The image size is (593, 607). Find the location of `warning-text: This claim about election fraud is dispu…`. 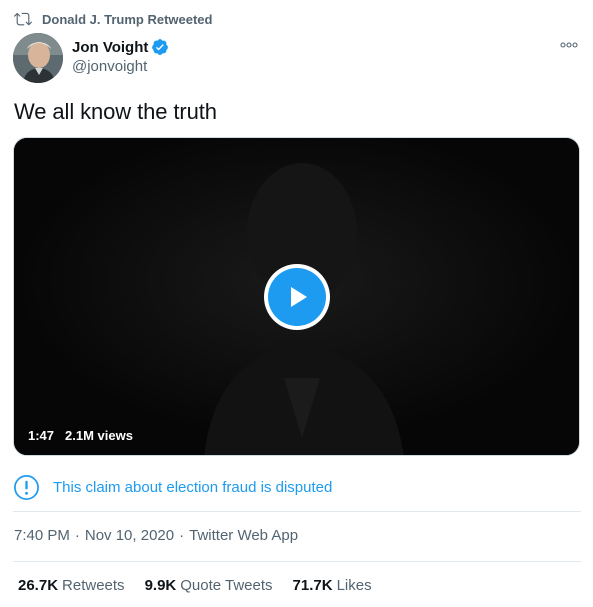

warning-text: This claim about election fraud is dispu… is located at coordinates (192, 487).